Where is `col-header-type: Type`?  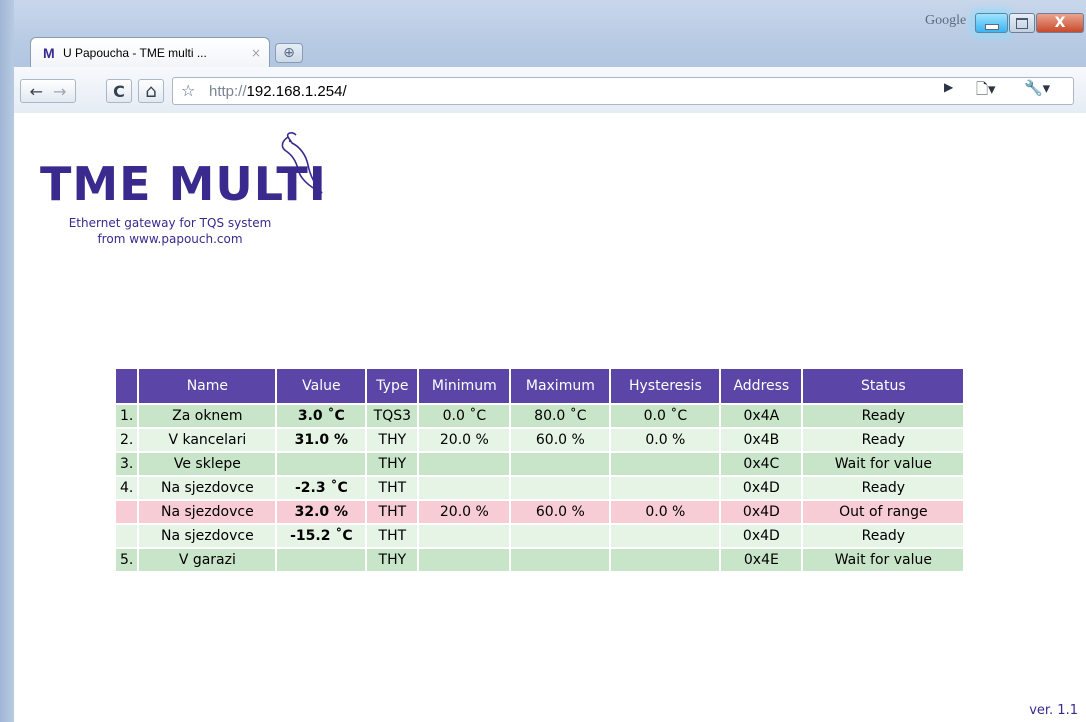 col-header-type: Type is located at coordinates (392, 386).